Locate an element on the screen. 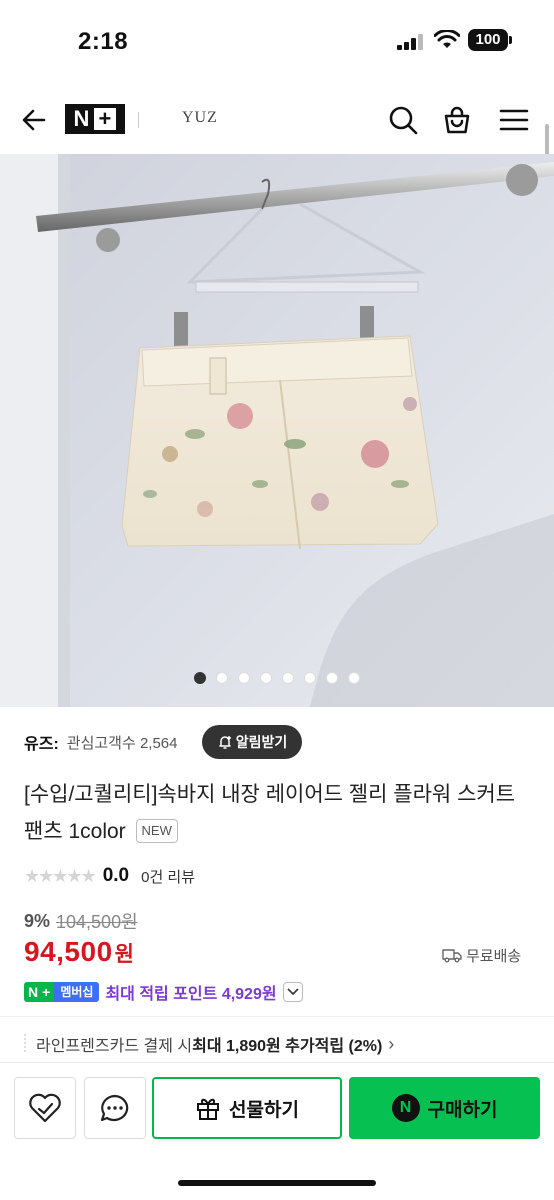 This screenshot has width=554, height=1200. status-bar: 2:18 100 is located at coordinates (277, 40).